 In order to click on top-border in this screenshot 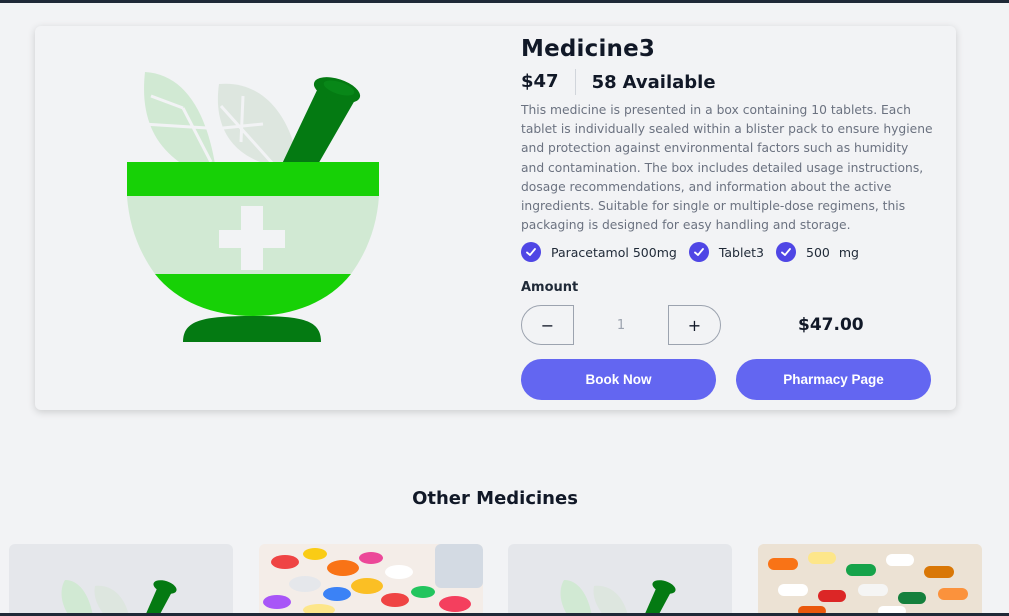, I will do `click(504, 1)`.